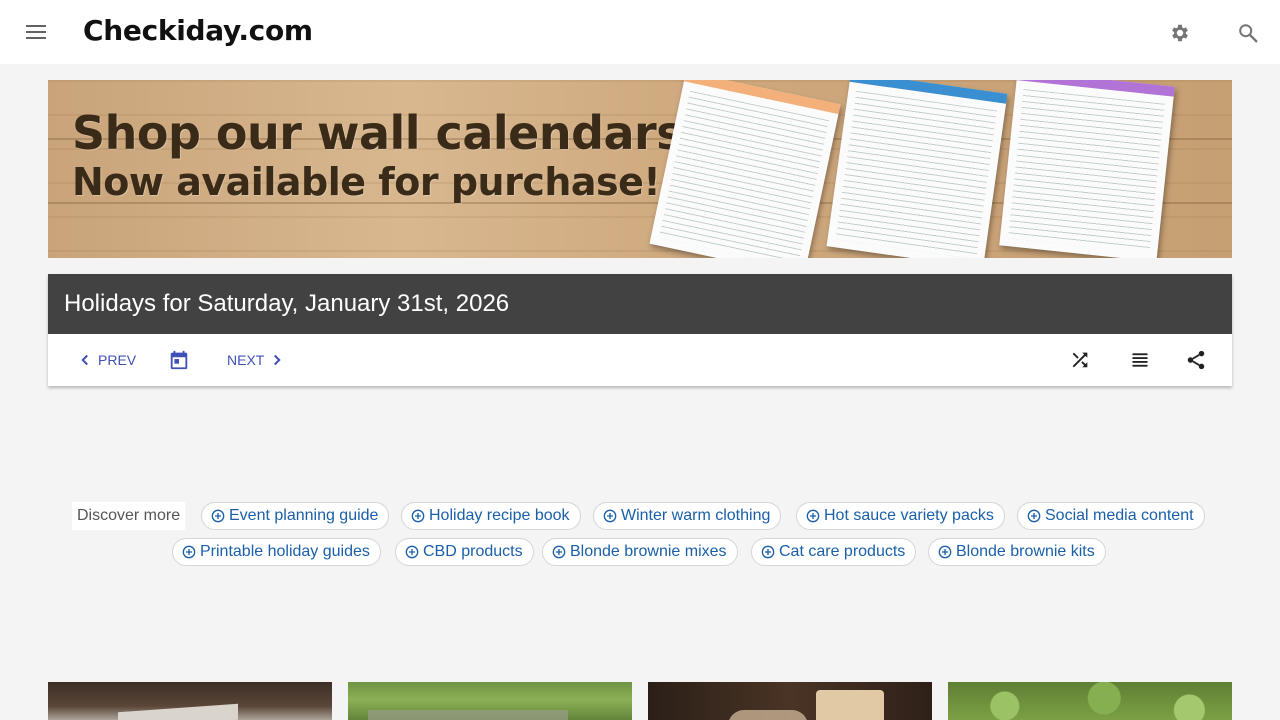 The image size is (1280, 720). What do you see at coordinates (1025, 551) in the screenshot?
I see `discover-chip-label: Blonde brownie kits` at bounding box center [1025, 551].